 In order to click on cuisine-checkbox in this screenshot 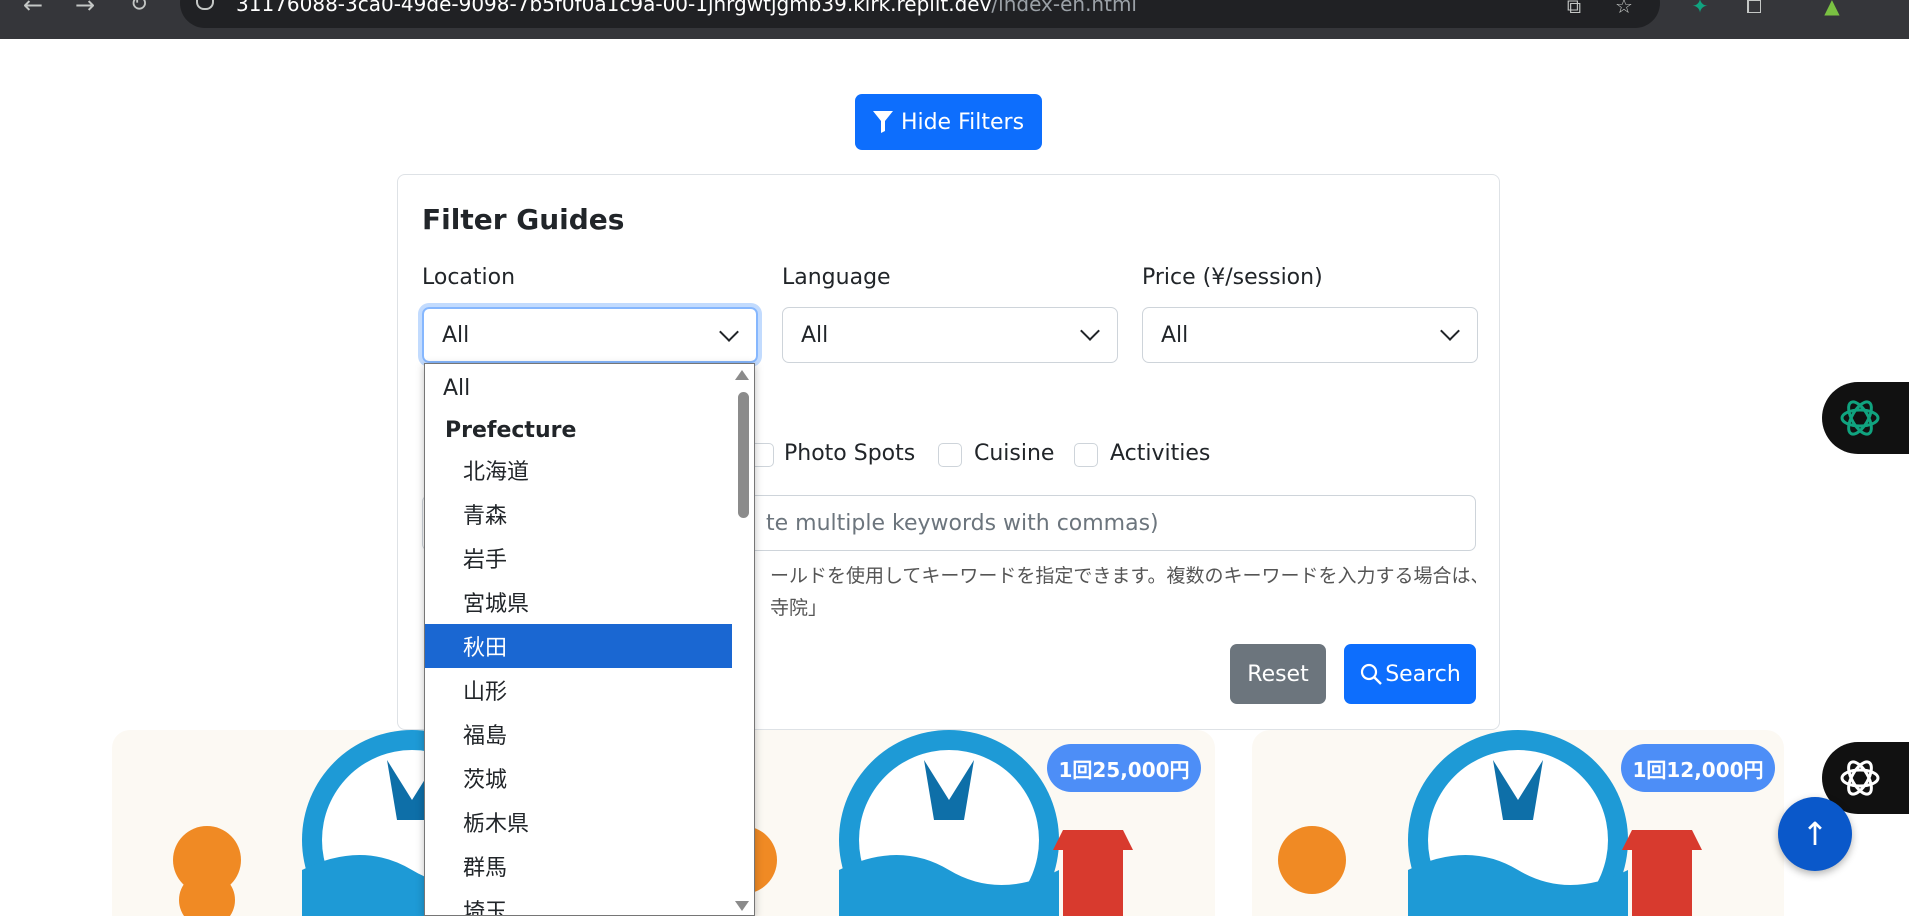, I will do `click(950, 455)`.